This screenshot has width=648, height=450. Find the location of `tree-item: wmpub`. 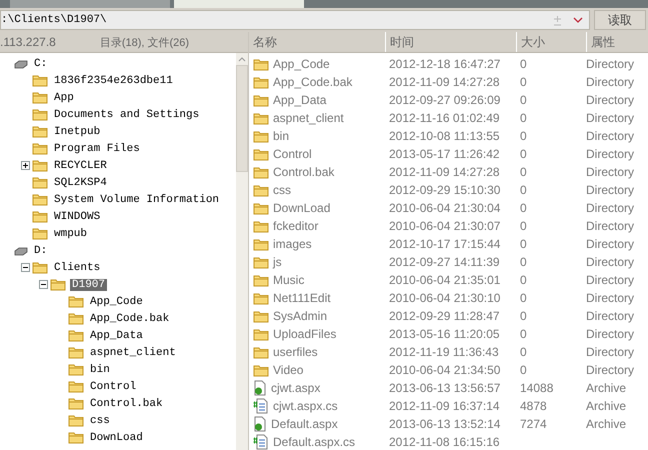

tree-item: wmpub is located at coordinates (71, 234).